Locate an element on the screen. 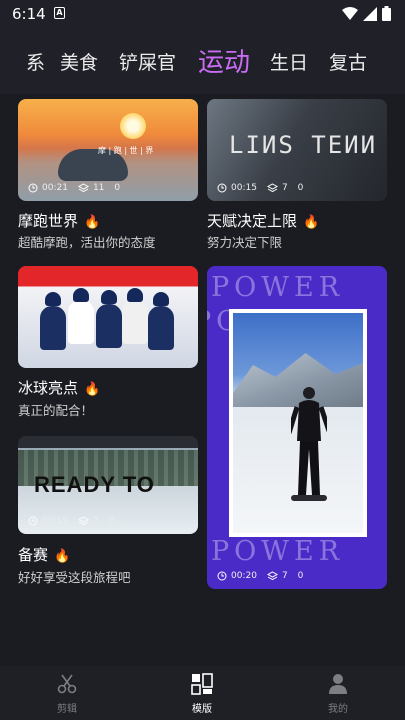  template-title-text: 备赛 is located at coordinates (33, 555).